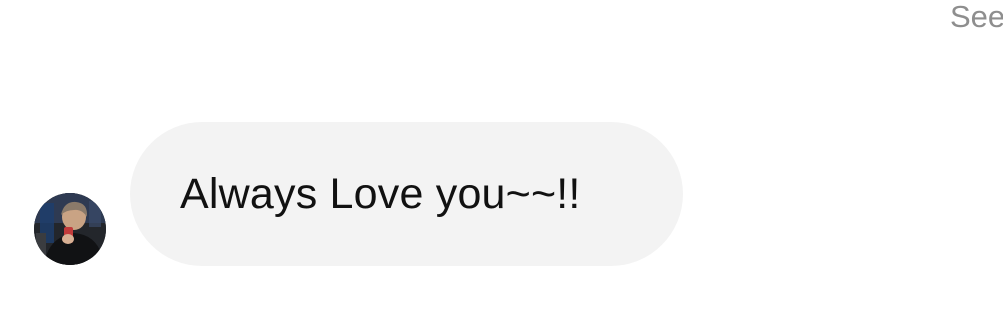 The image size is (1003, 334). I want to click on seen-status: Seen, so click(976, 17).